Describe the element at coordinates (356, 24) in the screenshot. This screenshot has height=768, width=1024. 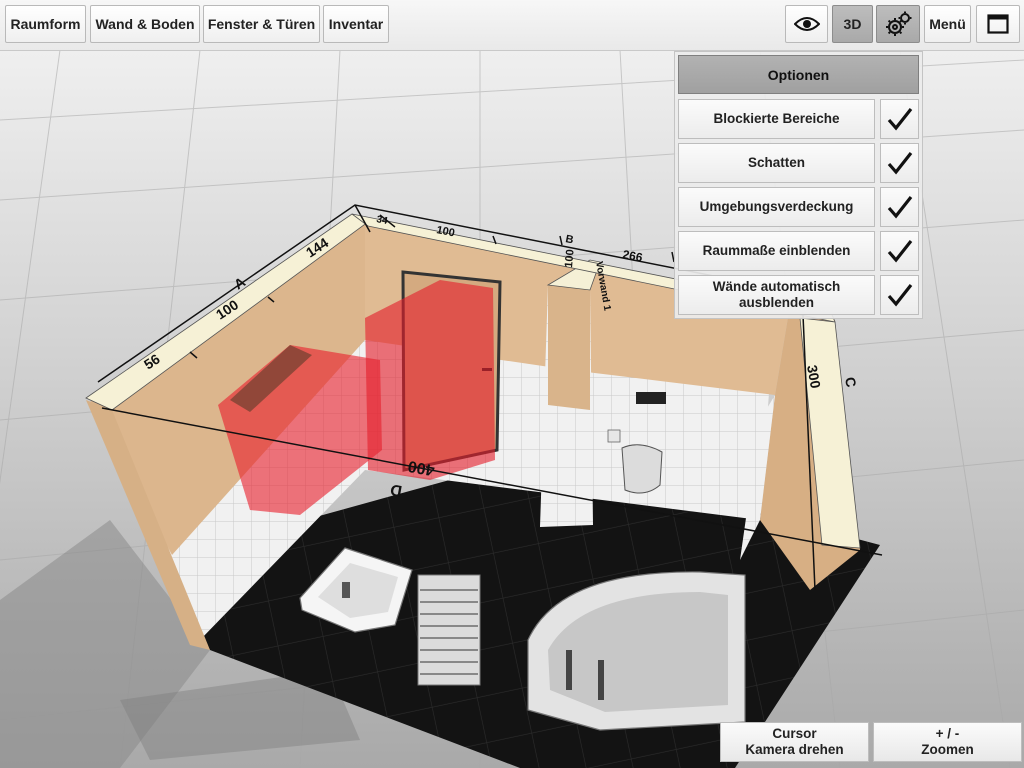
I see `inventar-button: Inventar` at that location.